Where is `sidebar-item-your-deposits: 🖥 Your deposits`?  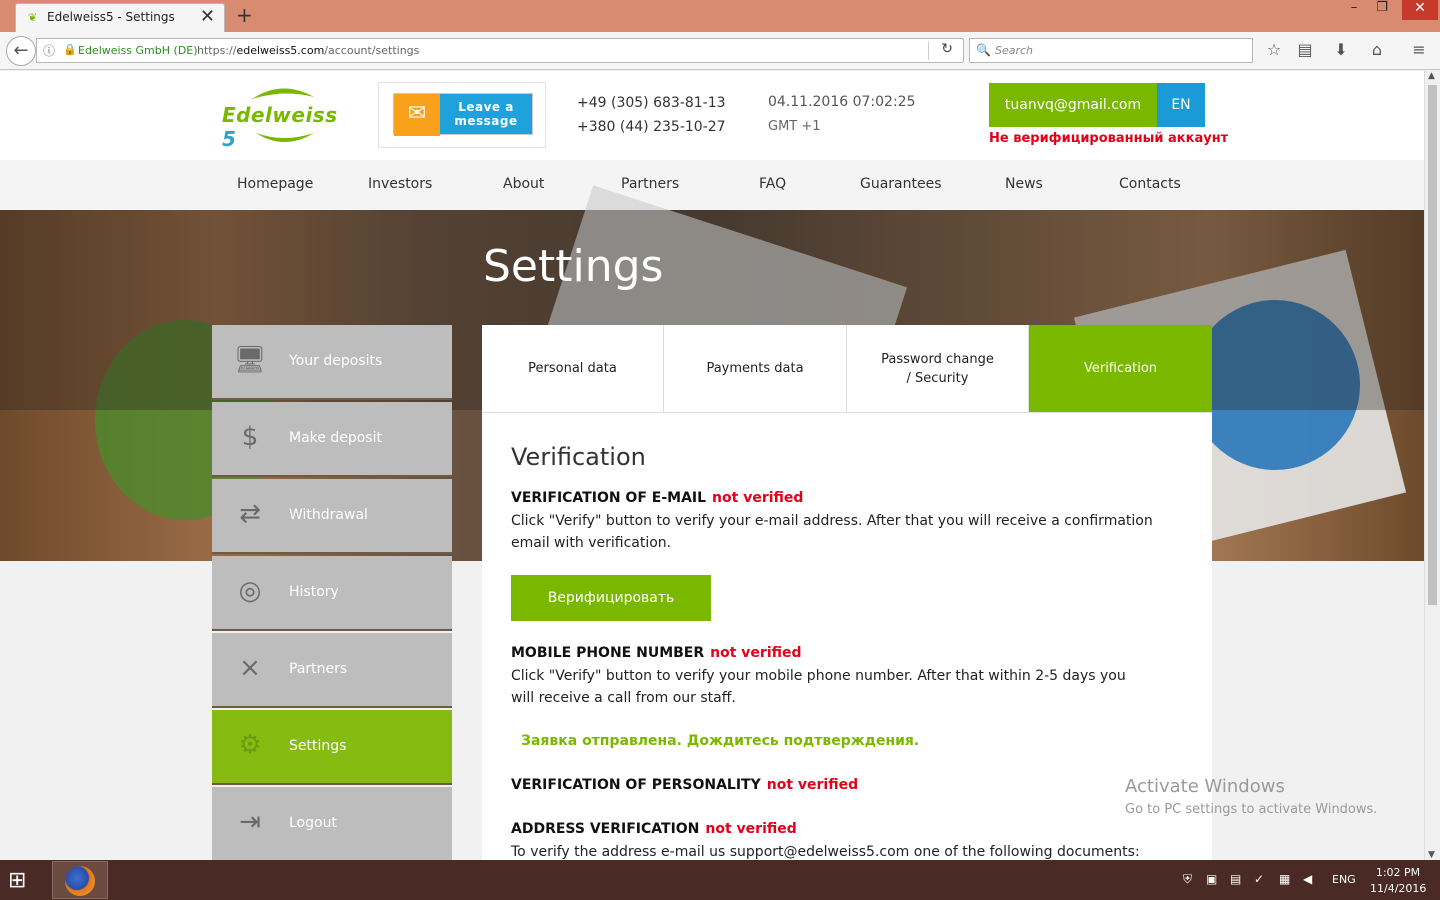 sidebar-item-your-deposits: 🖥 Your deposits is located at coordinates (332, 362).